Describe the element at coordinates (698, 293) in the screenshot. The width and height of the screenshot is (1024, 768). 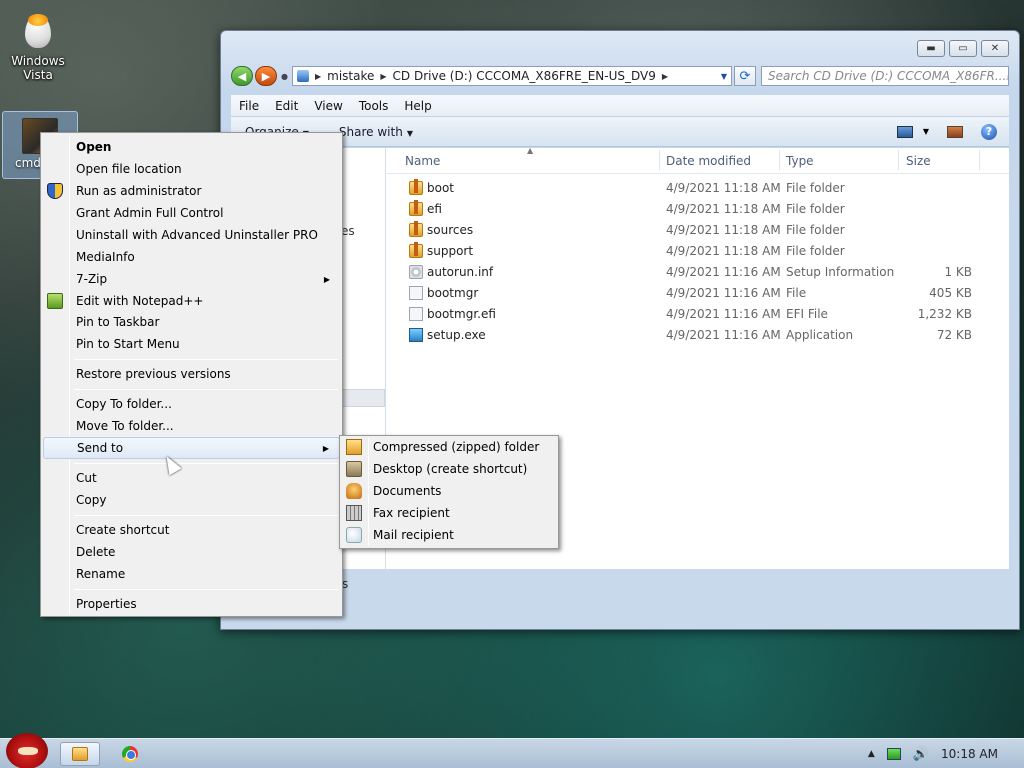
I see `file-row: bootmgr 4/9/2021 11:16 AM File 405 KB` at that location.